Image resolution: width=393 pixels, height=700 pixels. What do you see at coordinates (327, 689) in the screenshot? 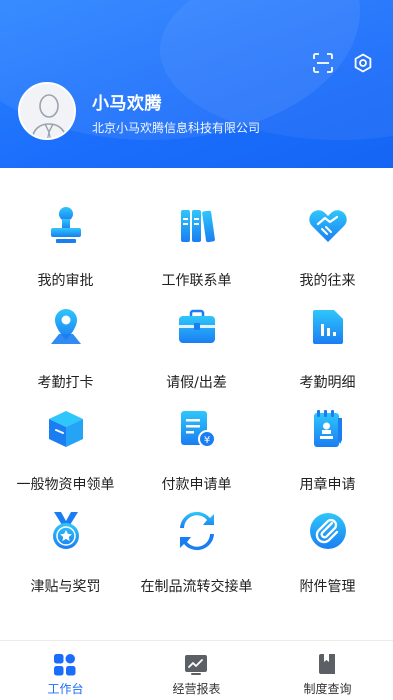
I see `tab-label: 制度查询` at bounding box center [327, 689].